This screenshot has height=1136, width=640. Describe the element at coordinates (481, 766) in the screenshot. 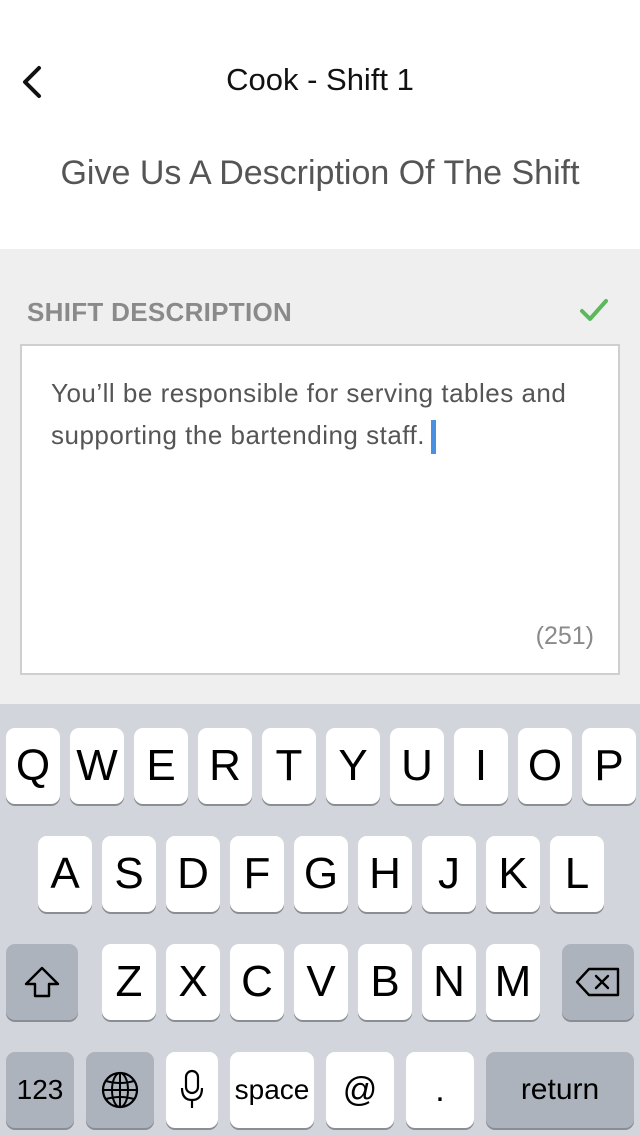

I see `key-i: I` at that location.